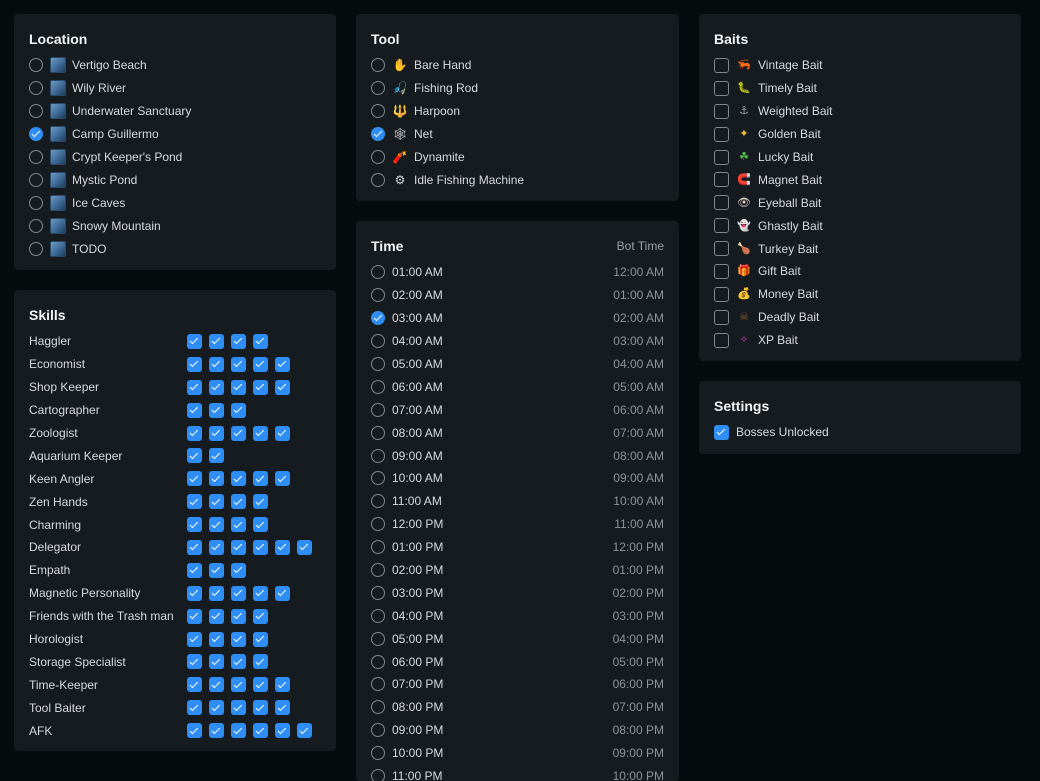  What do you see at coordinates (517, 478) in the screenshot?
I see `time-option: 10:00 AM 09:00 AM` at bounding box center [517, 478].